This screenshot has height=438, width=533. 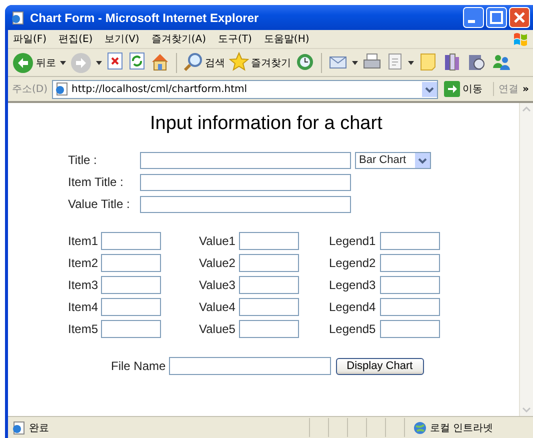 I want to click on legend-label: Legend5, so click(x=353, y=329).